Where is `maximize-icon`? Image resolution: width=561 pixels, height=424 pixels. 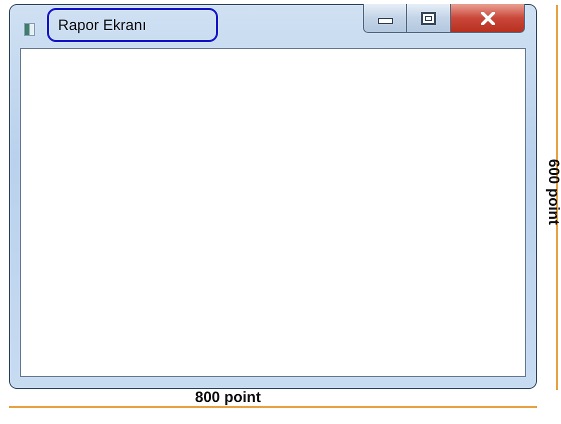
maximize-icon is located at coordinates (428, 18).